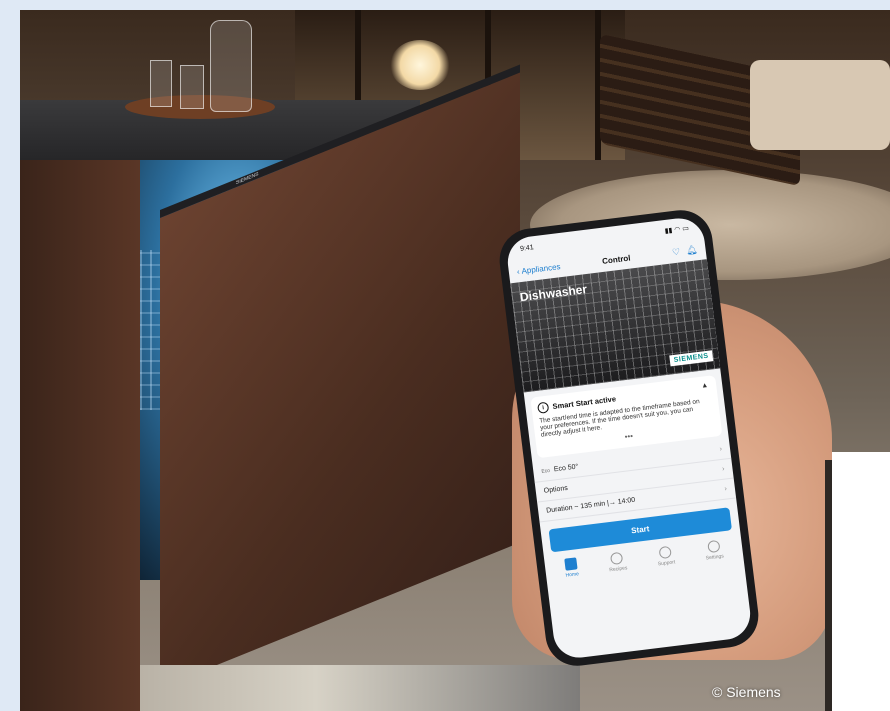 This screenshot has height=711, width=890. I want to click on back-button: ‹ Appliances, so click(538, 269).